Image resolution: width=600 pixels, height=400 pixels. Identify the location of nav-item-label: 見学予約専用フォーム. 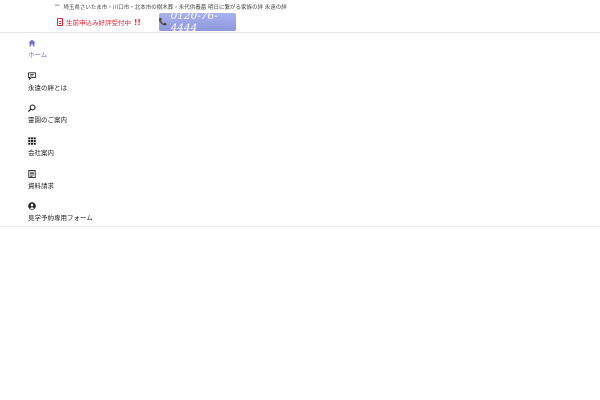
(60, 218).